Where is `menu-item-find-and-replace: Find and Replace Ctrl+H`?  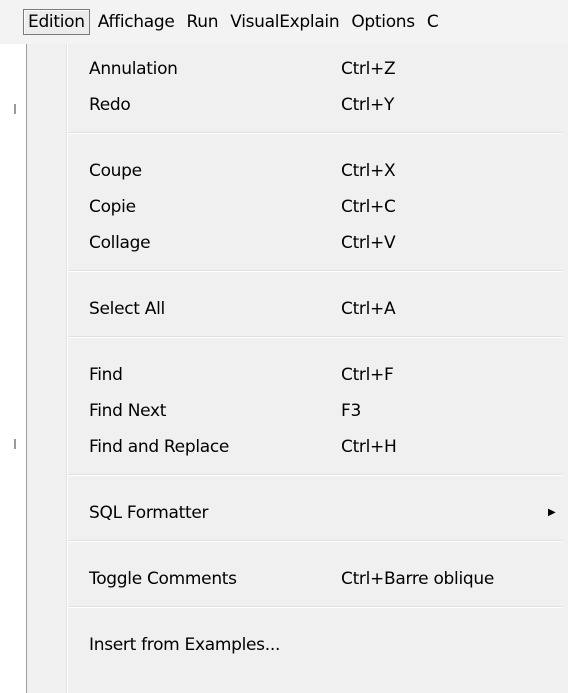 menu-item-find-and-replace: Find and Replace Ctrl+H is located at coordinates (297, 448).